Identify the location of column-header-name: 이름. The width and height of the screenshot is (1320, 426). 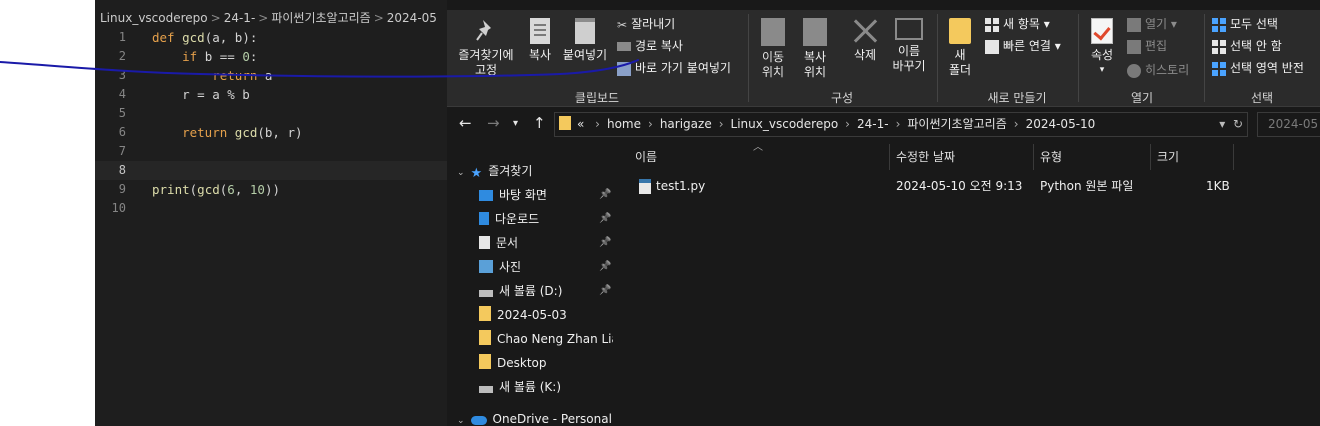
(646, 159).